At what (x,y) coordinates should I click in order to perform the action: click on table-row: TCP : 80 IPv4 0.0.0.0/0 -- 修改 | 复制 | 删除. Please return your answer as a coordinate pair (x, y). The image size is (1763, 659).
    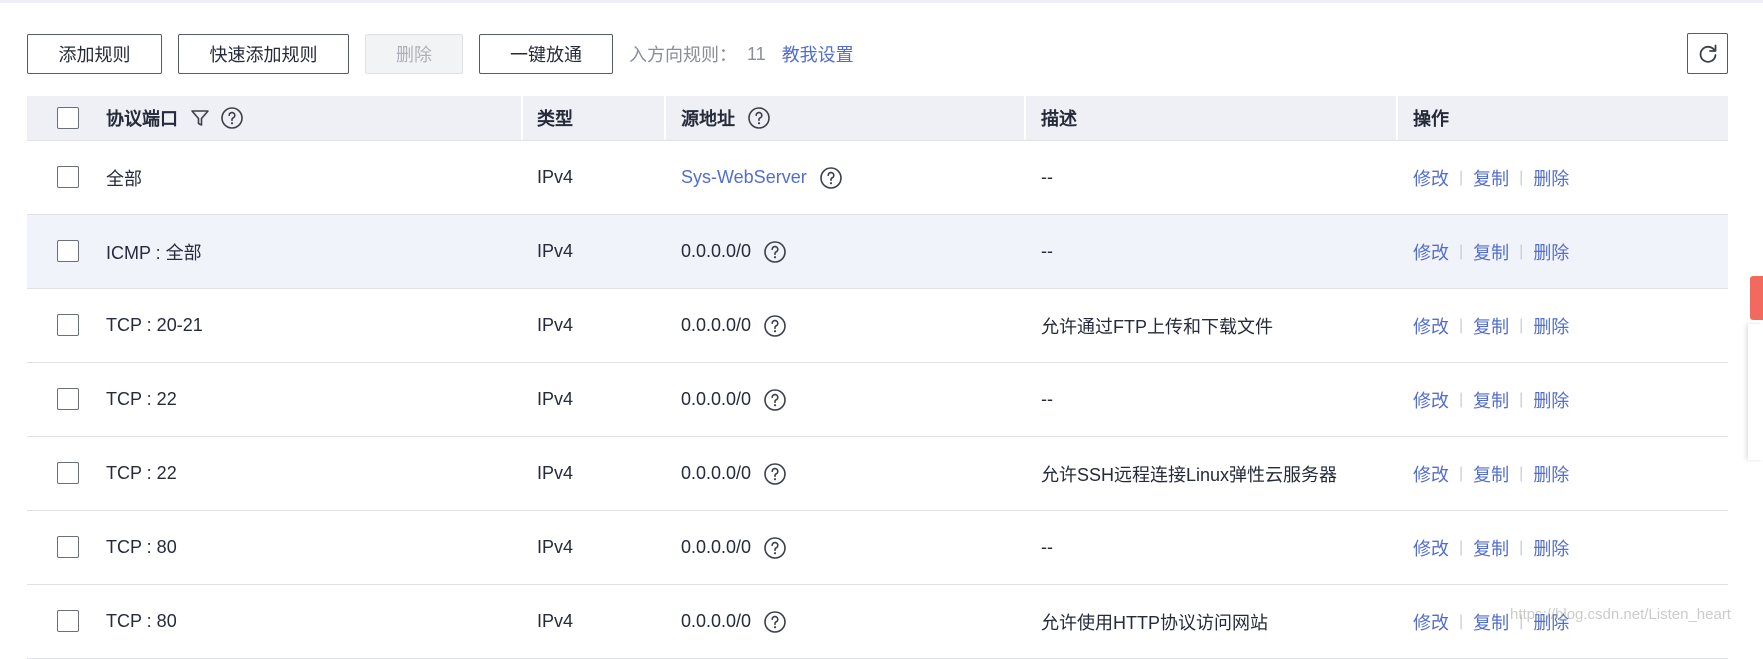
    Looking at the image, I should click on (877, 548).